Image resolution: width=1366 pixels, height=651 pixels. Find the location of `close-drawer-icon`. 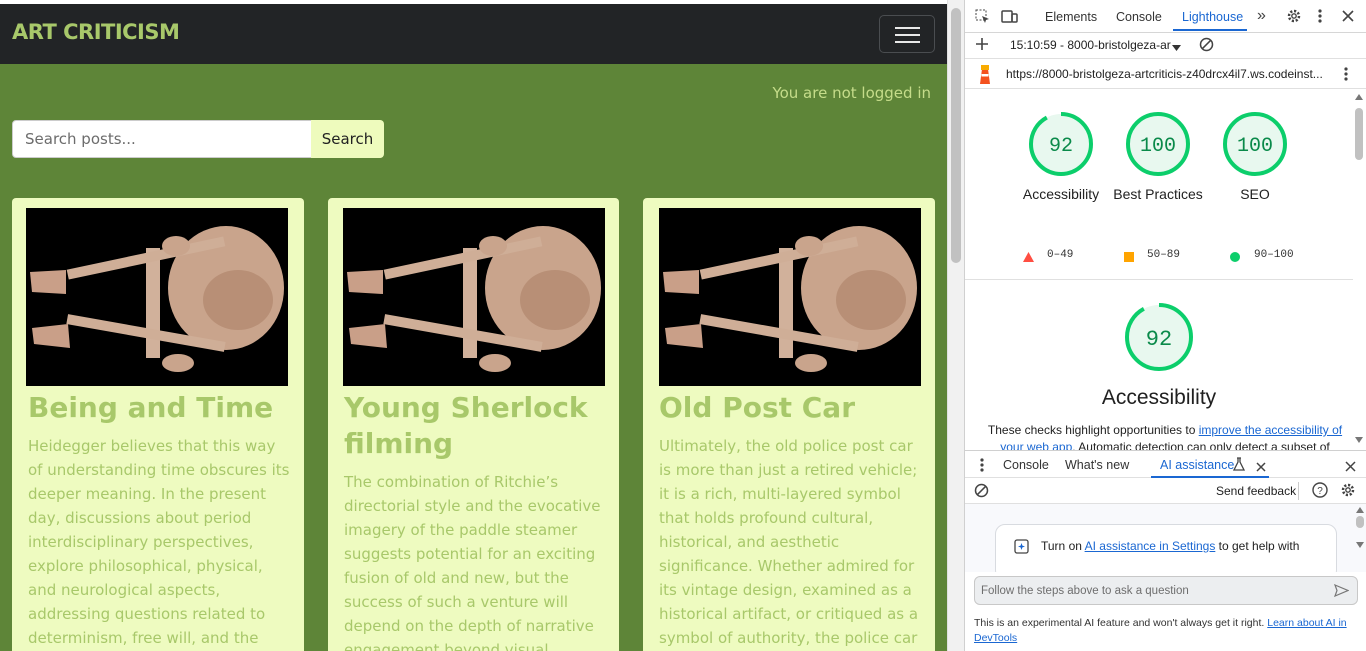

close-drawer-icon is located at coordinates (1350, 467).